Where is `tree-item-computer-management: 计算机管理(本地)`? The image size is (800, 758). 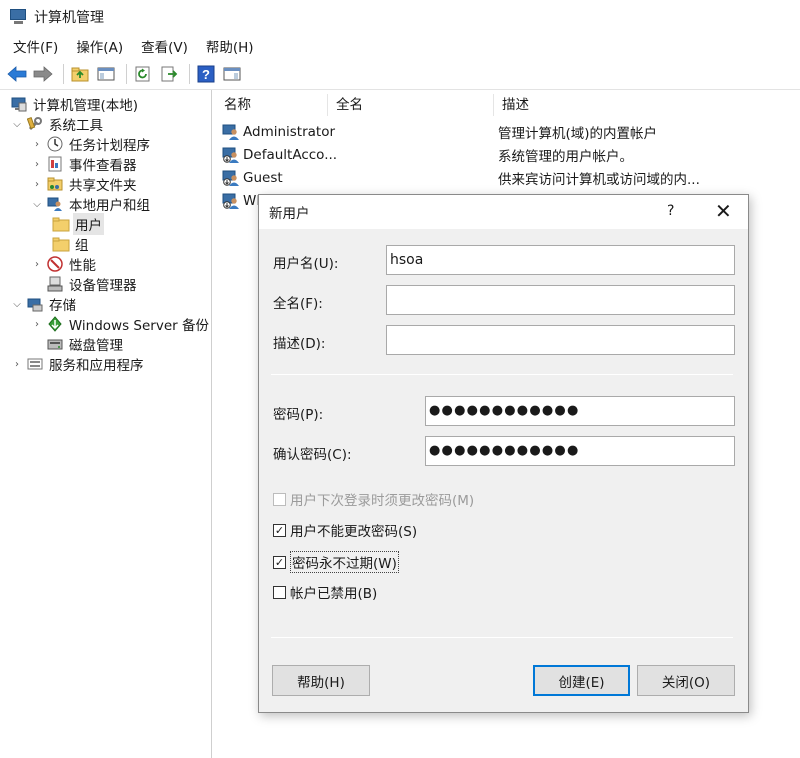
tree-item-computer-management: 计算机管理(本地) is located at coordinates (105, 104).